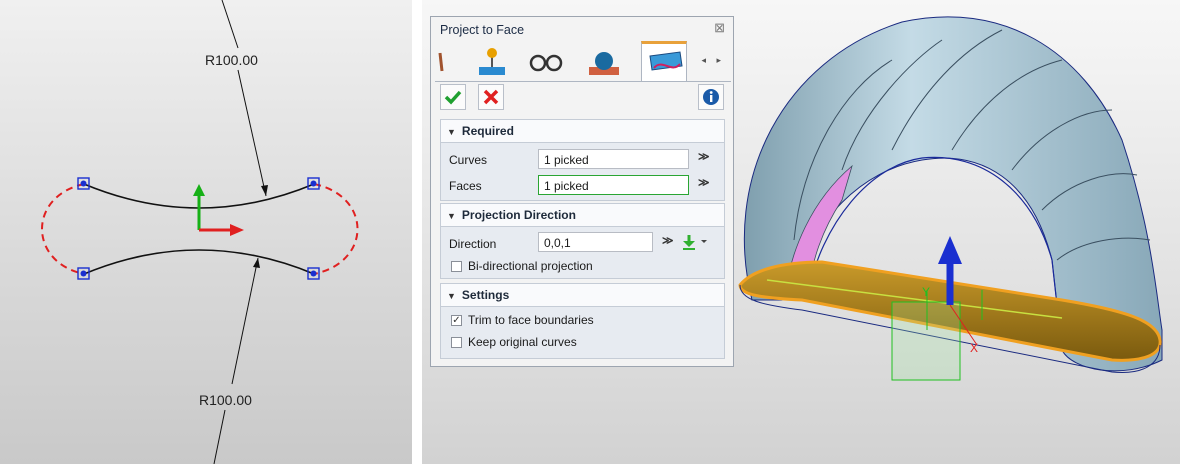 The width and height of the screenshot is (1180, 464). I want to click on faces-field: 1 picked, so click(613, 185).